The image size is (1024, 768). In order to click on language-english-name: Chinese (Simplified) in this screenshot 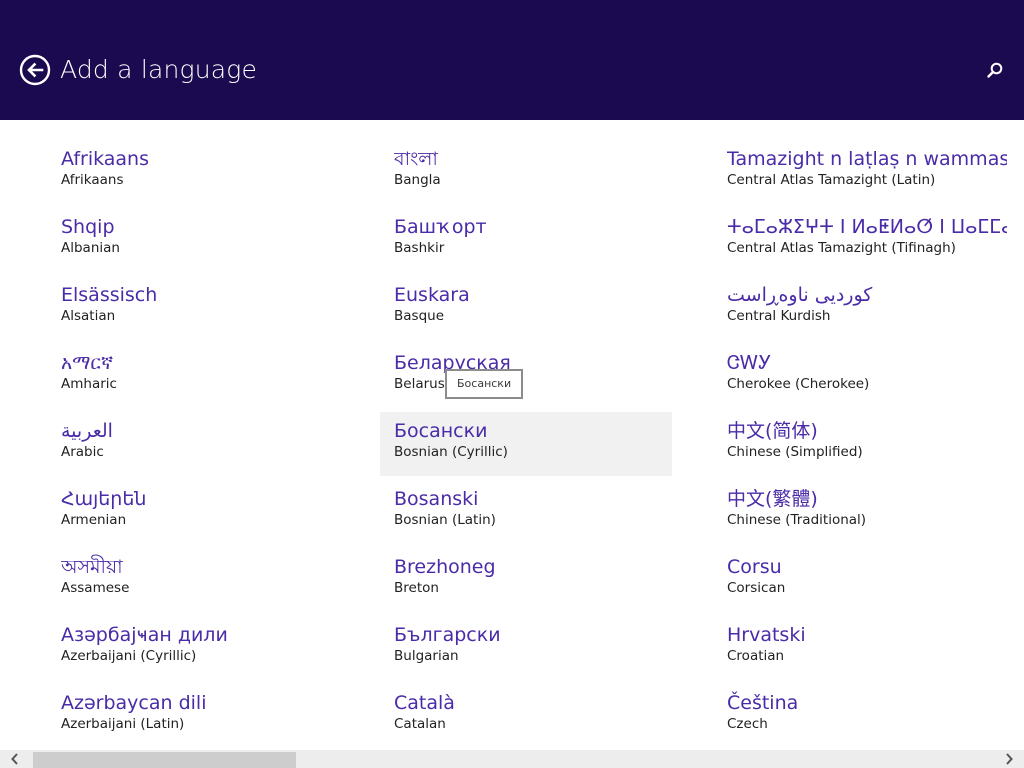, I will do `click(795, 452)`.